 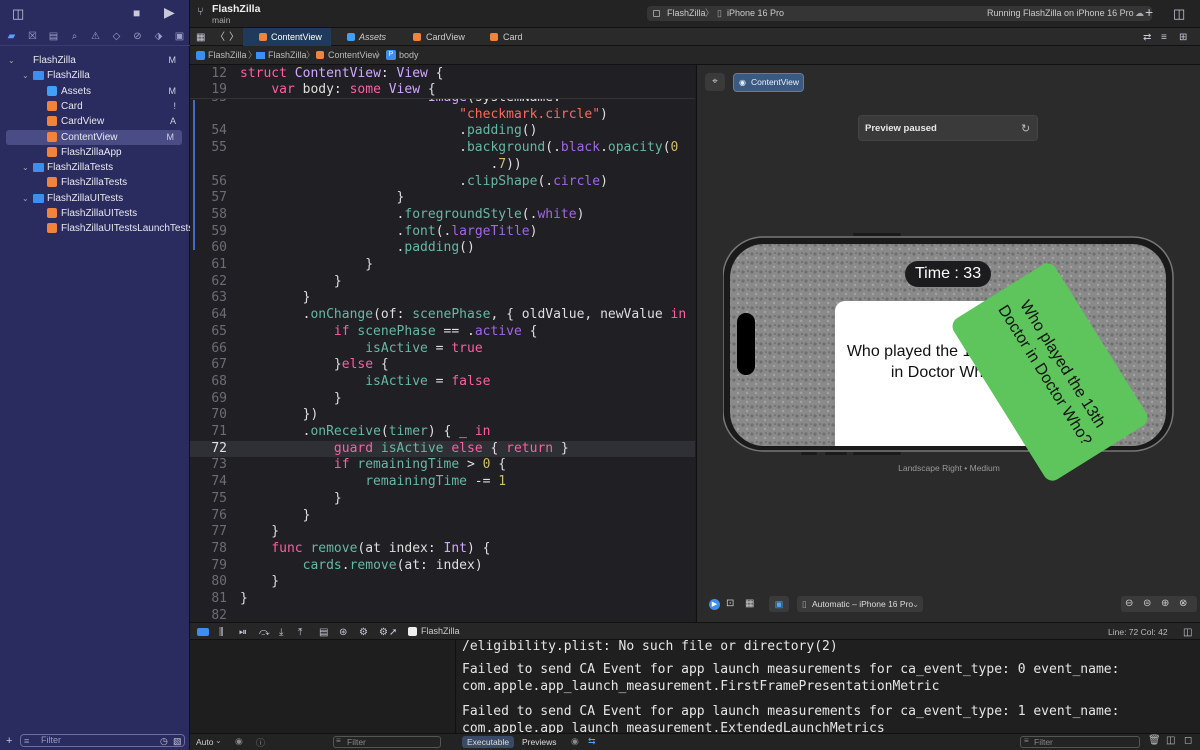 I want to click on code-line: 82, so click(x=442, y=615).